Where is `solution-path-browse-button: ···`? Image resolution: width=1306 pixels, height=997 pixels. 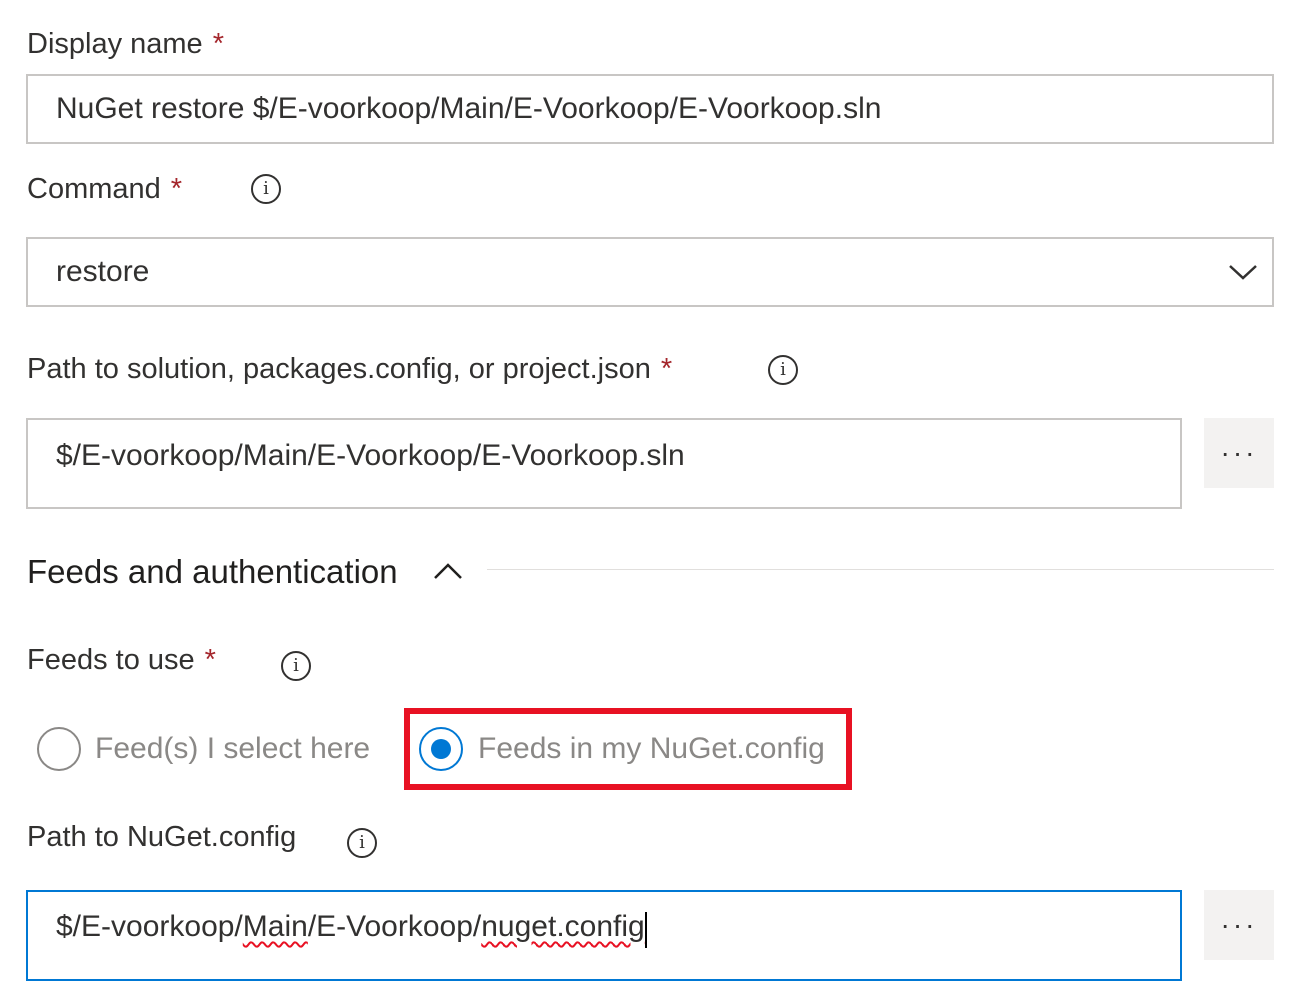 solution-path-browse-button: ··· is located at coordinates (1239, 453).